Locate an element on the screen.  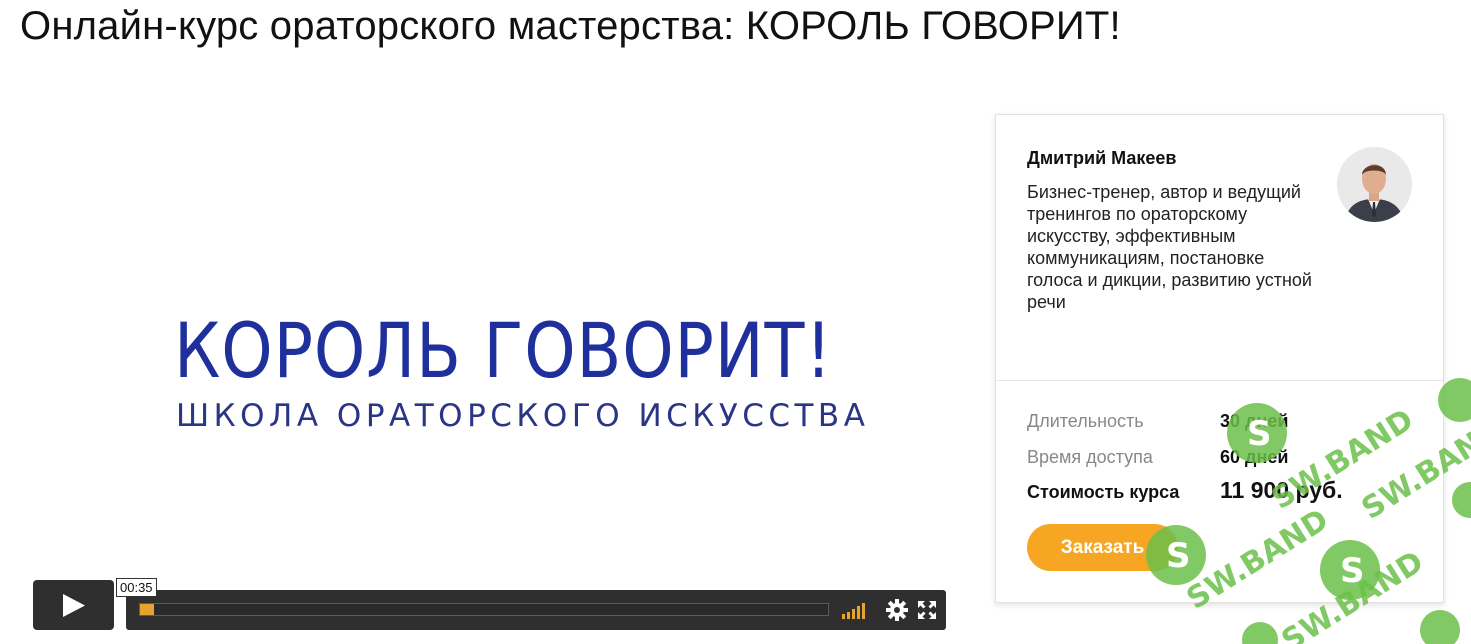
author-name: Дмитрий Макеев is located at coordinates (1102, 158).